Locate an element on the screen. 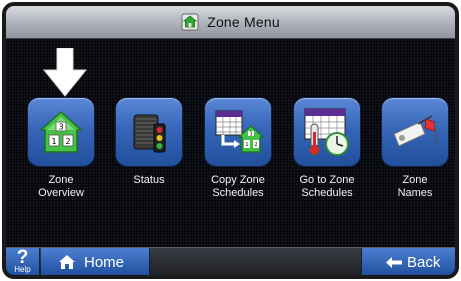  status-icon is located at coordinates (149, 133).